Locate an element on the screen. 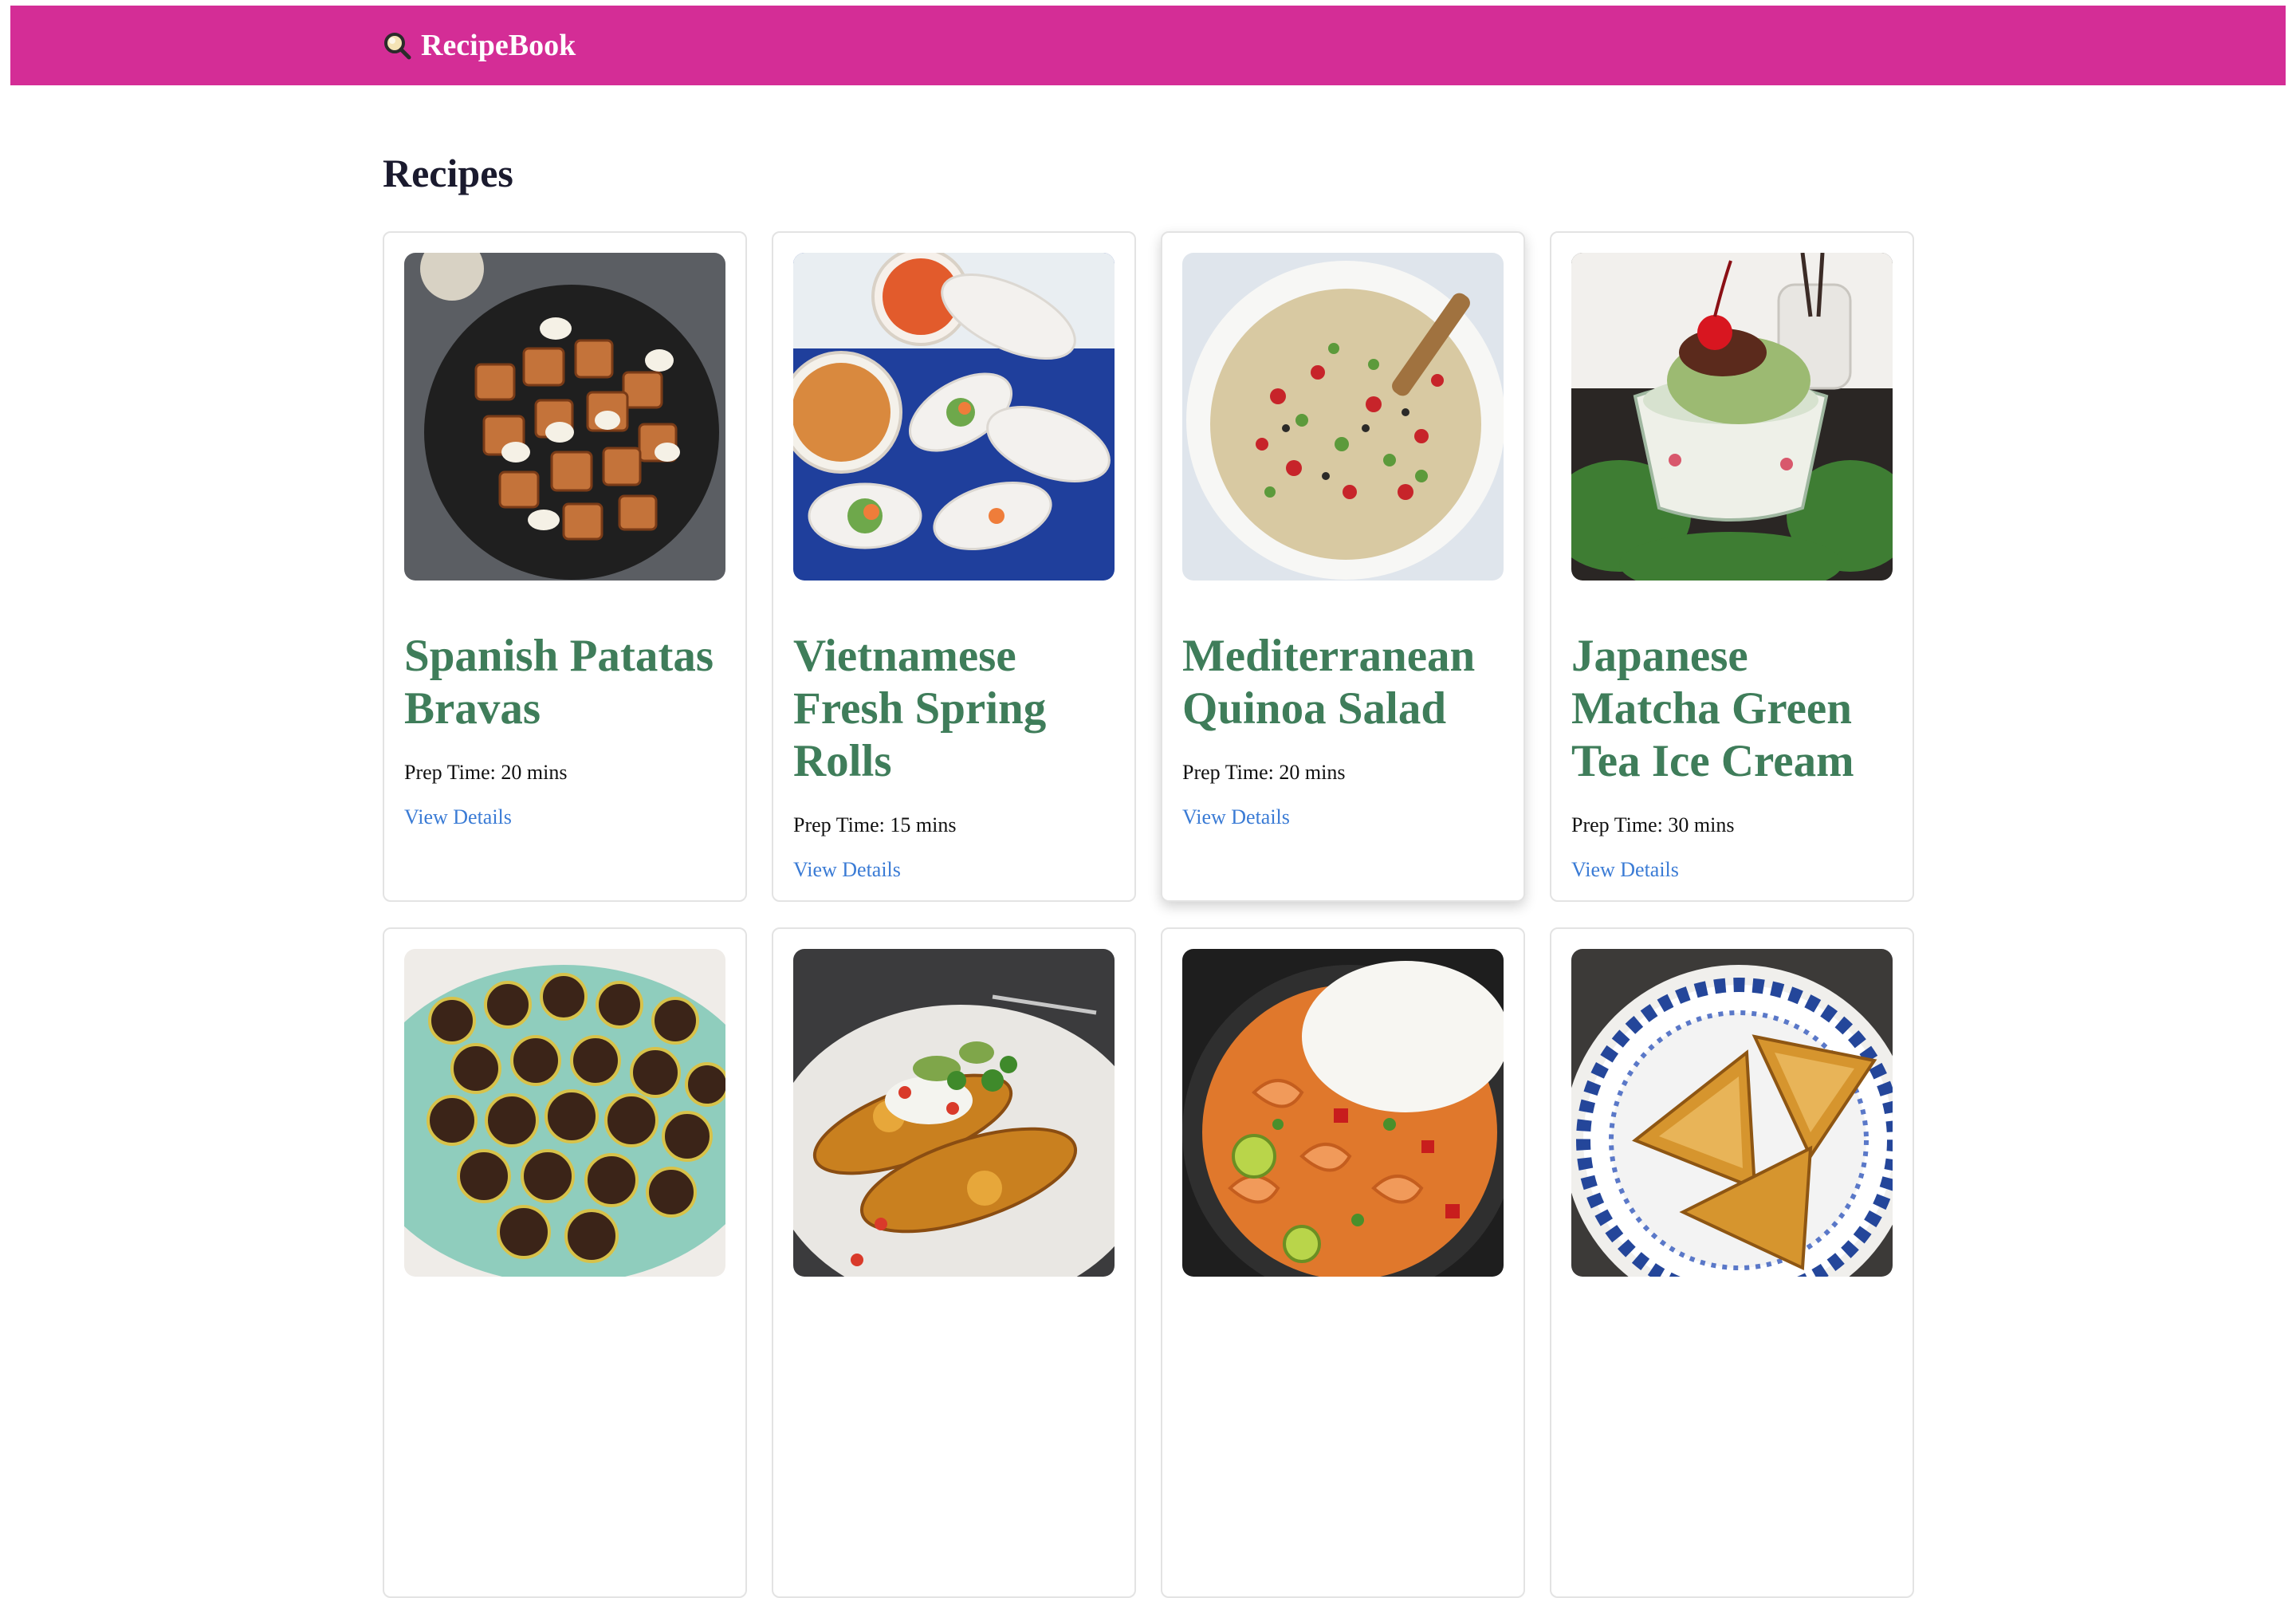 This screenshot has width=2296, height=1598. recipe-title: Vietnamese Fresh Spring Rolls is located at coordinates (920, 708).